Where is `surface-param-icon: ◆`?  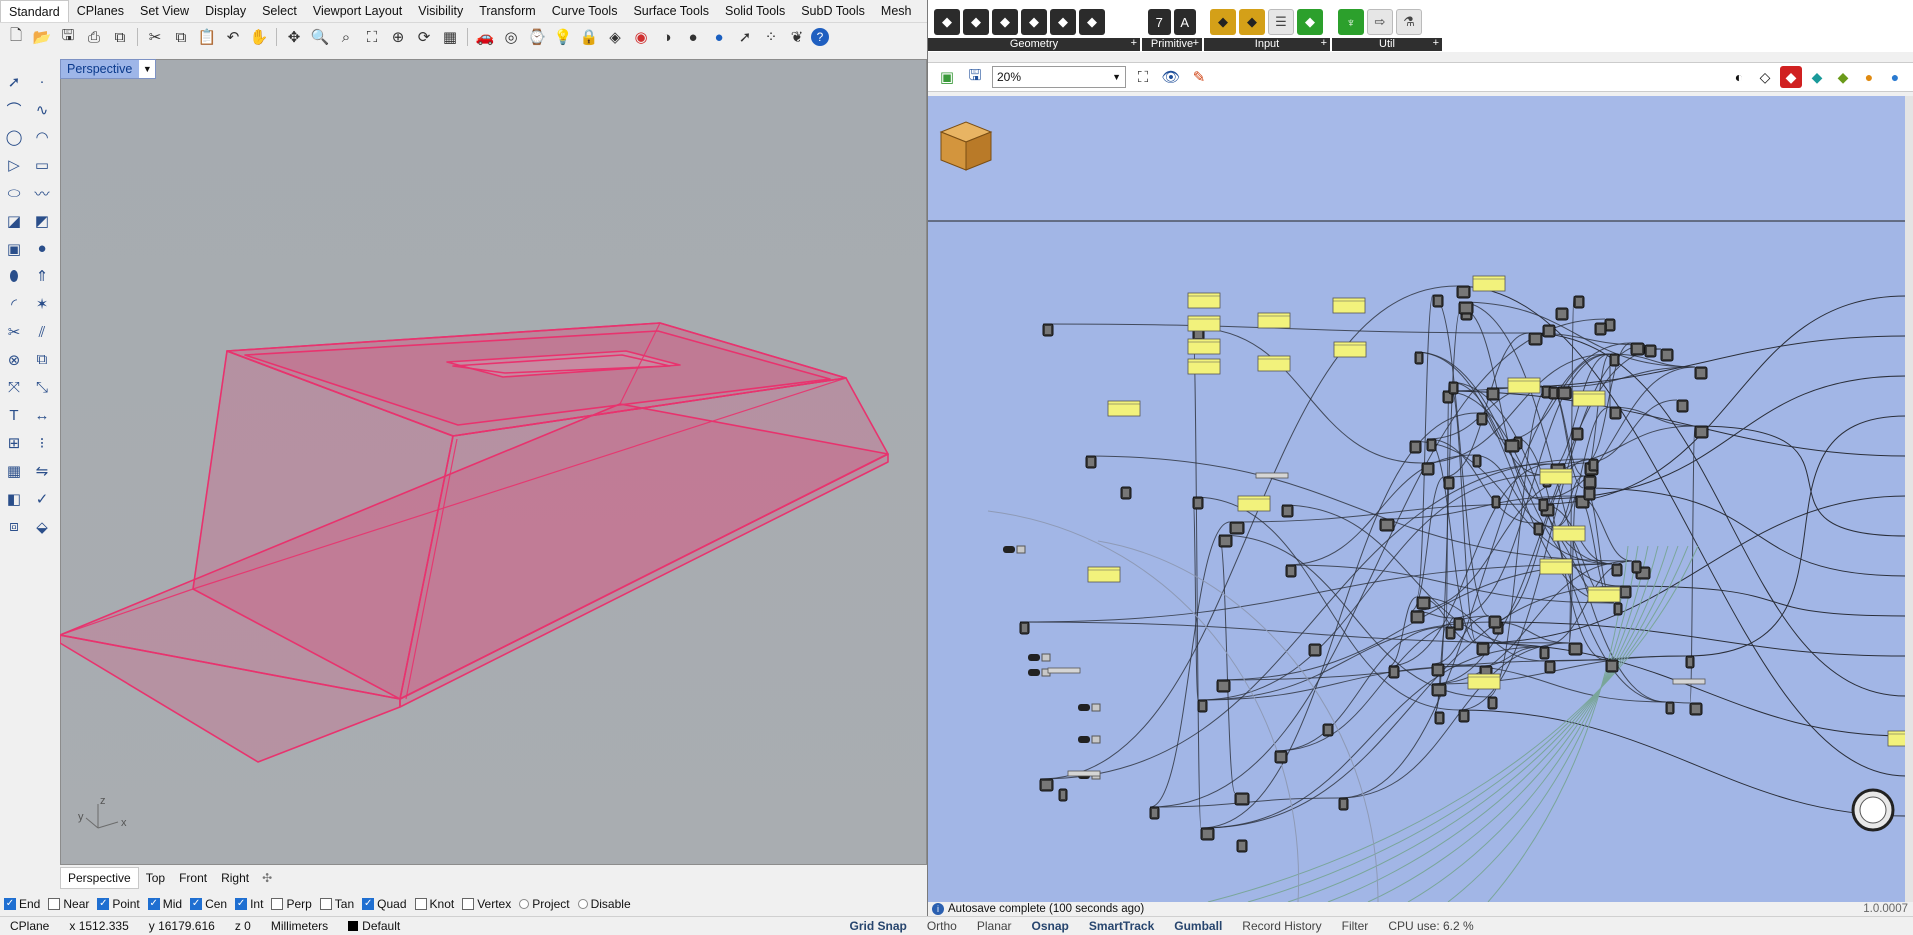
surface-param-icon: ◆ is located at coordinates (976, 22).